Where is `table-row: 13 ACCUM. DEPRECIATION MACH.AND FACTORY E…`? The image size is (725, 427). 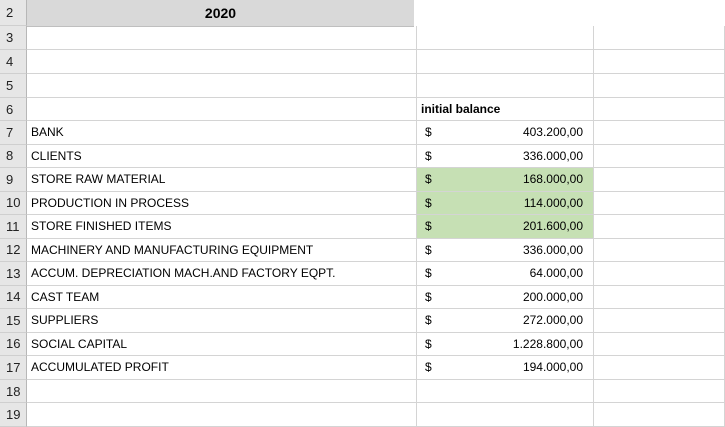 table-row: 13 ACCUM. DEPRECIATION MACH.AND FACTORY E… is located at coordinates (362, 274).